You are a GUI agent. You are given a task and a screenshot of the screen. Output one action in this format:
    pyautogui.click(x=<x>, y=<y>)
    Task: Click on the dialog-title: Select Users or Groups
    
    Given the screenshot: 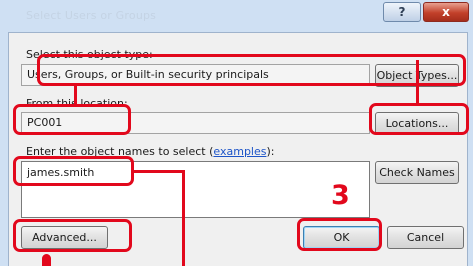 What is the action you would take?
    pyautogui.click(x=91, y=15)
    